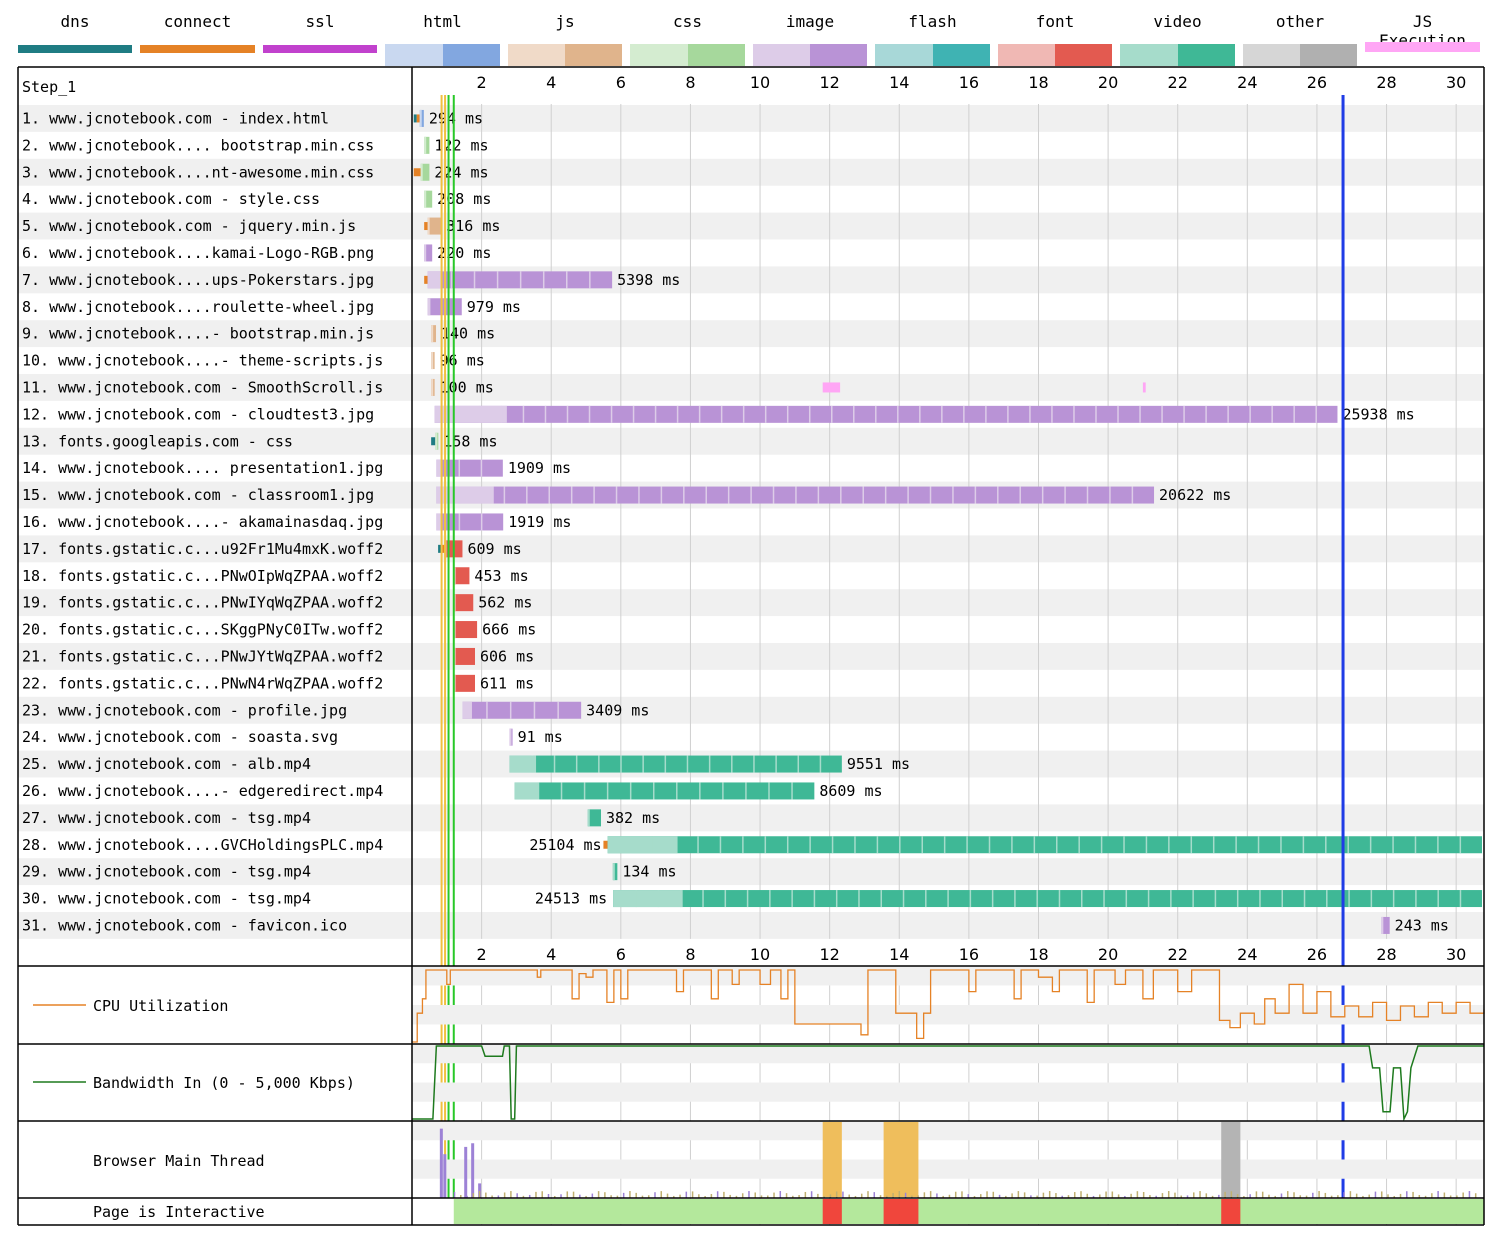 This screenshot has width=1496, height=1240. Describe the element at coordinates (1247, 82) in the screenshot. I see `x-tick-label: 24` at that location.